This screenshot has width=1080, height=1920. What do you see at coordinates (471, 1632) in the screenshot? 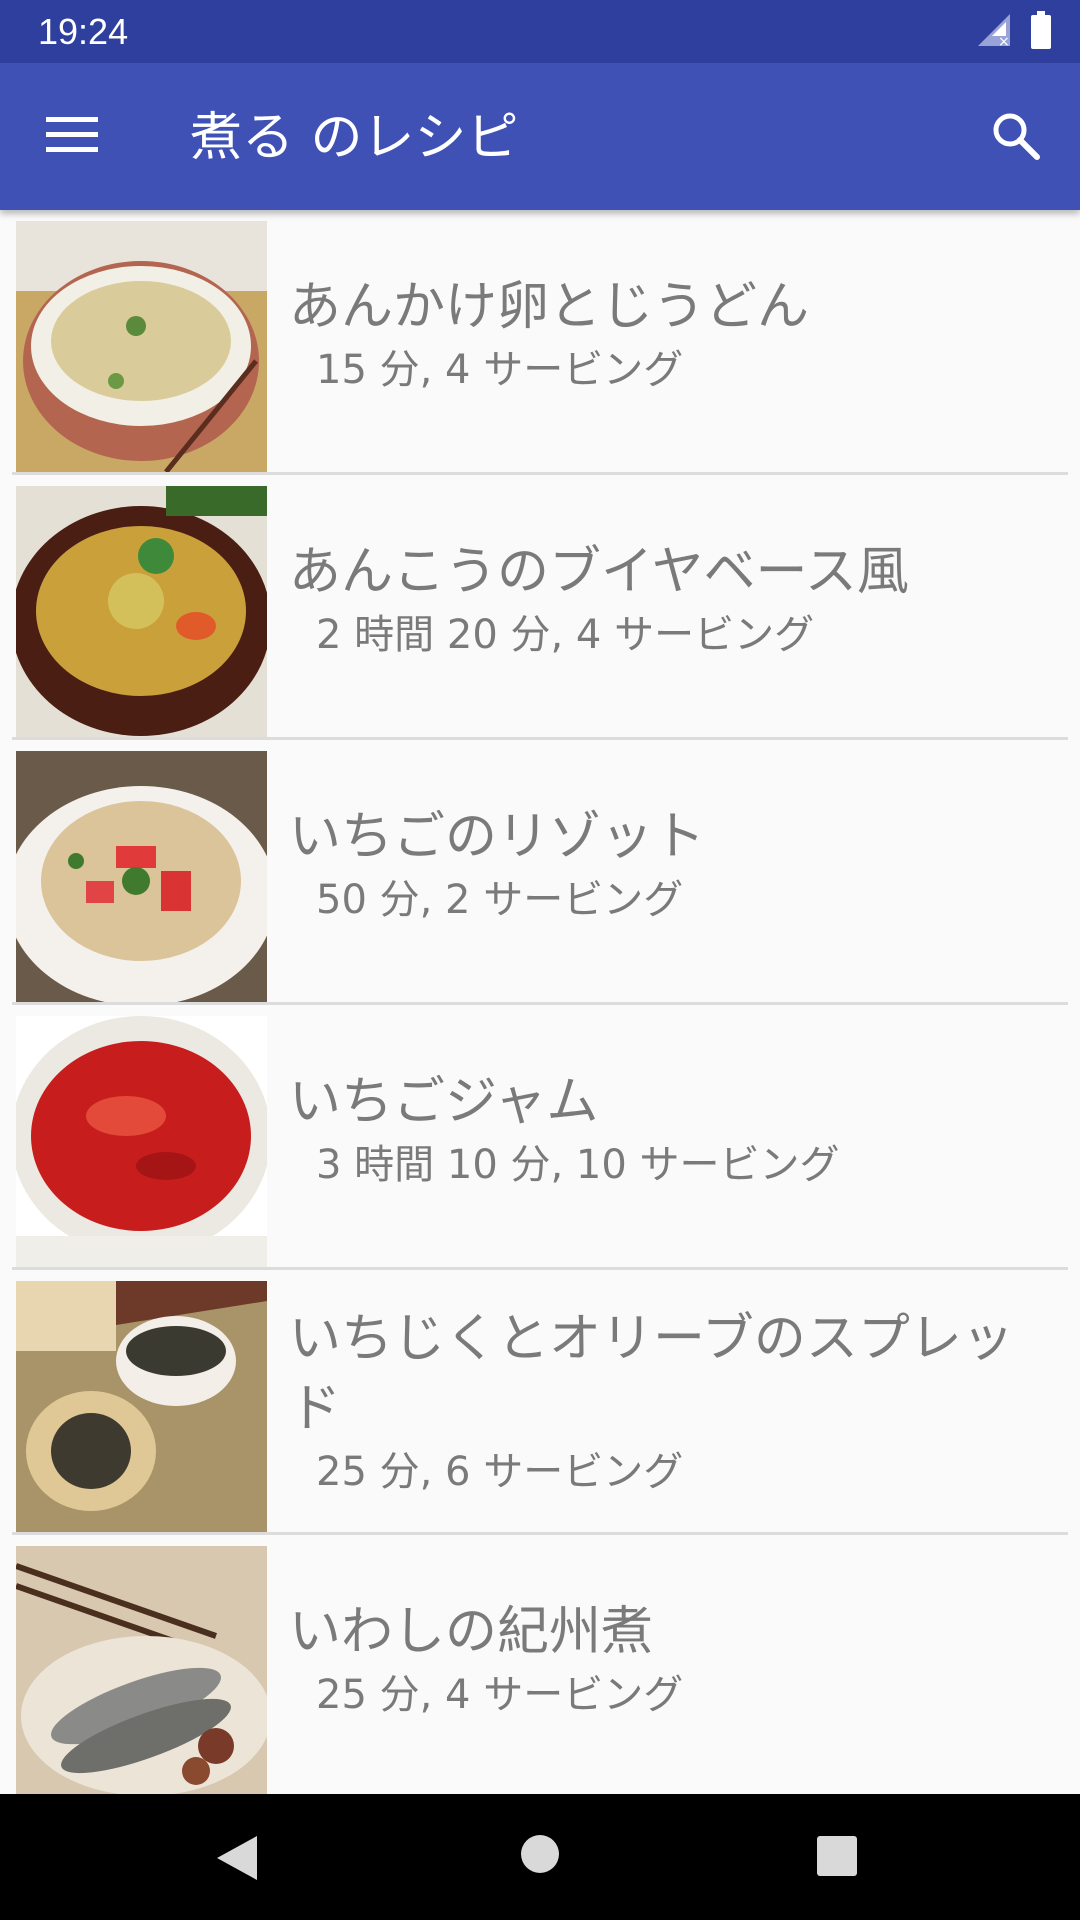
I see `recipe-name: いわしの紀州煮` at bounding box center [471, 1632].